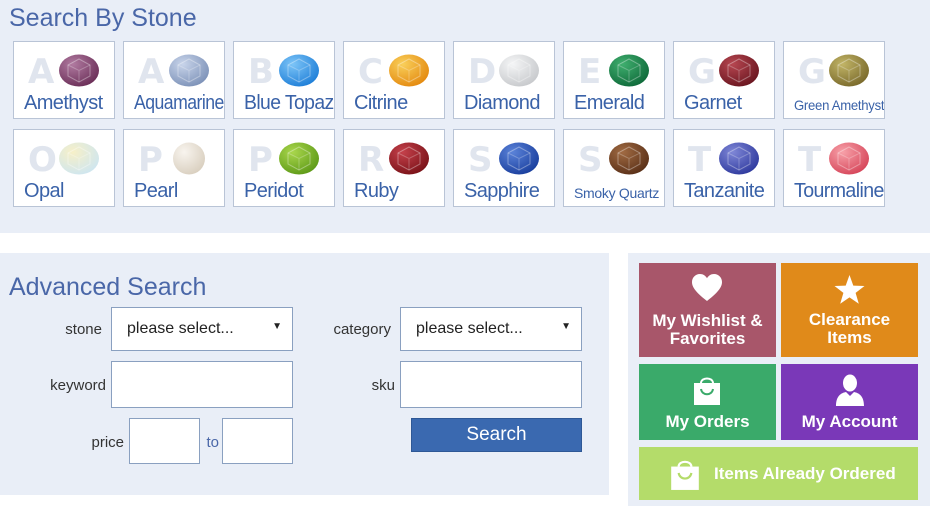  Describe the element at coordinates (156, 191) in the screenshot. I see `stone-name: Pearl` at that location.